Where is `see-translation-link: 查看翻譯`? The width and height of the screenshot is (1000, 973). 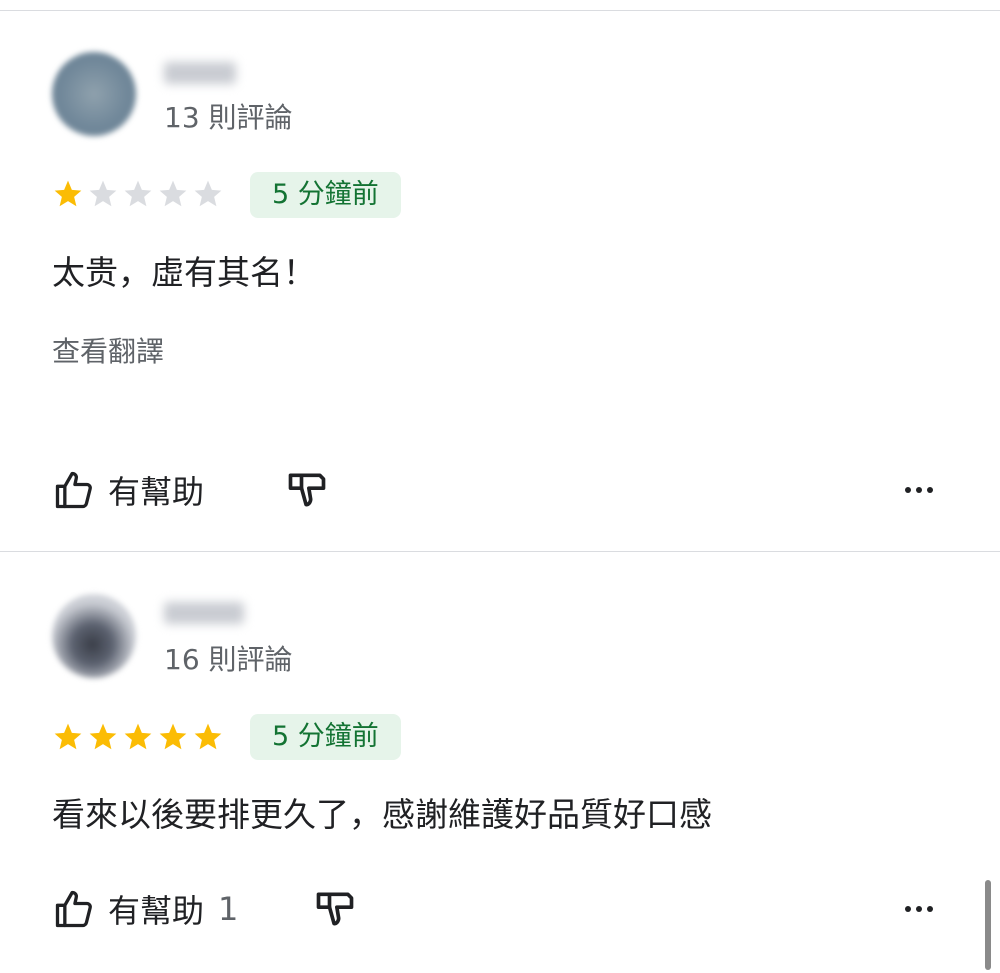
see-translation-link: 查看翻譯 is located at coordinates (108, 350).